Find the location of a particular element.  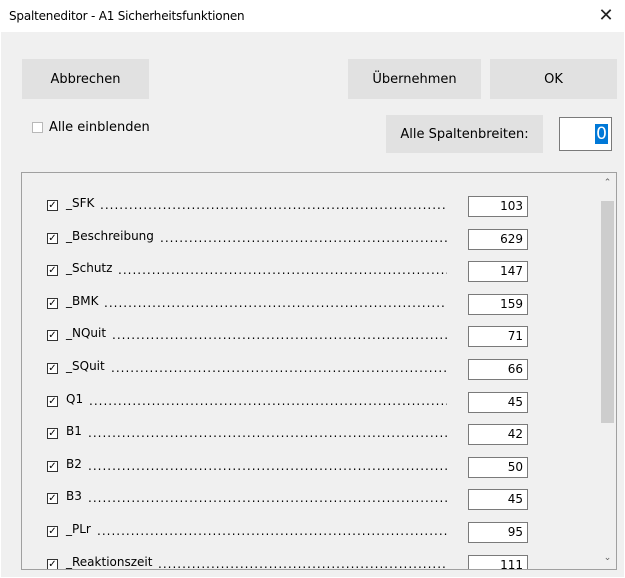

column-width-input: 103 is located at coordinates (498, 206).